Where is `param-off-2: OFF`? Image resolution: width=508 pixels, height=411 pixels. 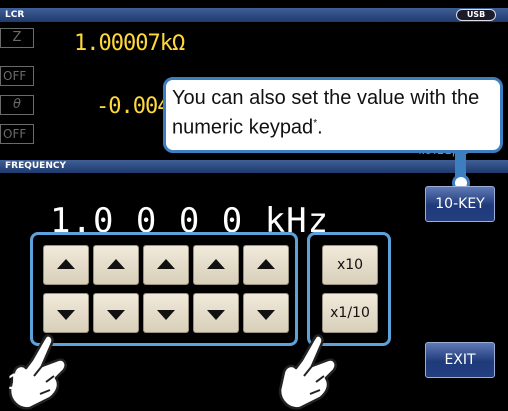
param-off-2: OFF is located at coordinates (17, 134).